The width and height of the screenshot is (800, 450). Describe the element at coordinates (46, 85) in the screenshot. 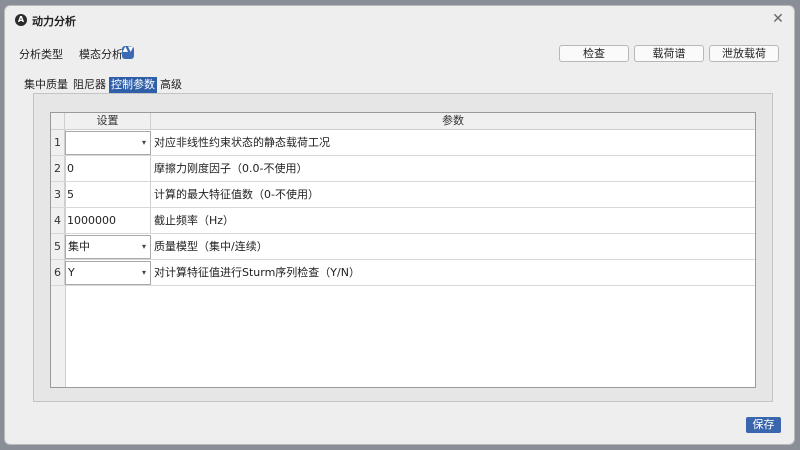

I see `tab-0: 集中质量` at that location.